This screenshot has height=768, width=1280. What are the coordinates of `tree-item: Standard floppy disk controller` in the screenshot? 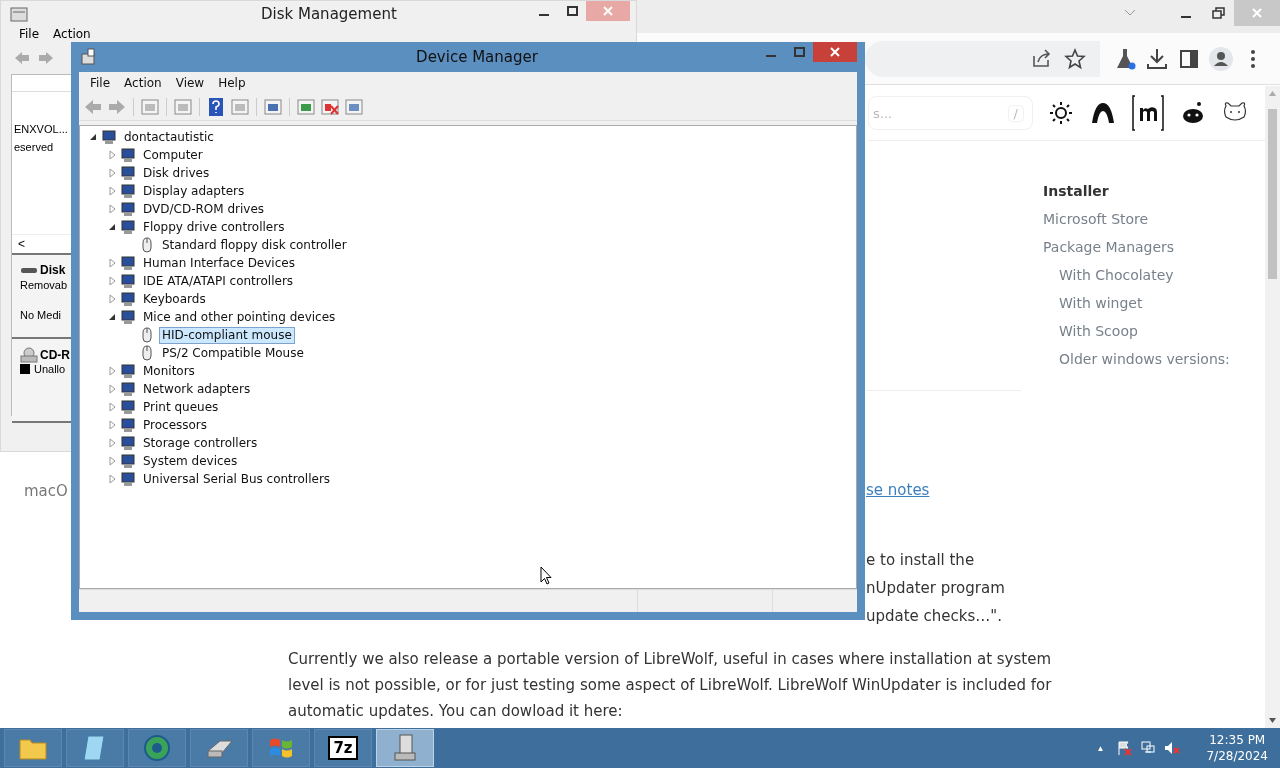 It's located at (254, 245).